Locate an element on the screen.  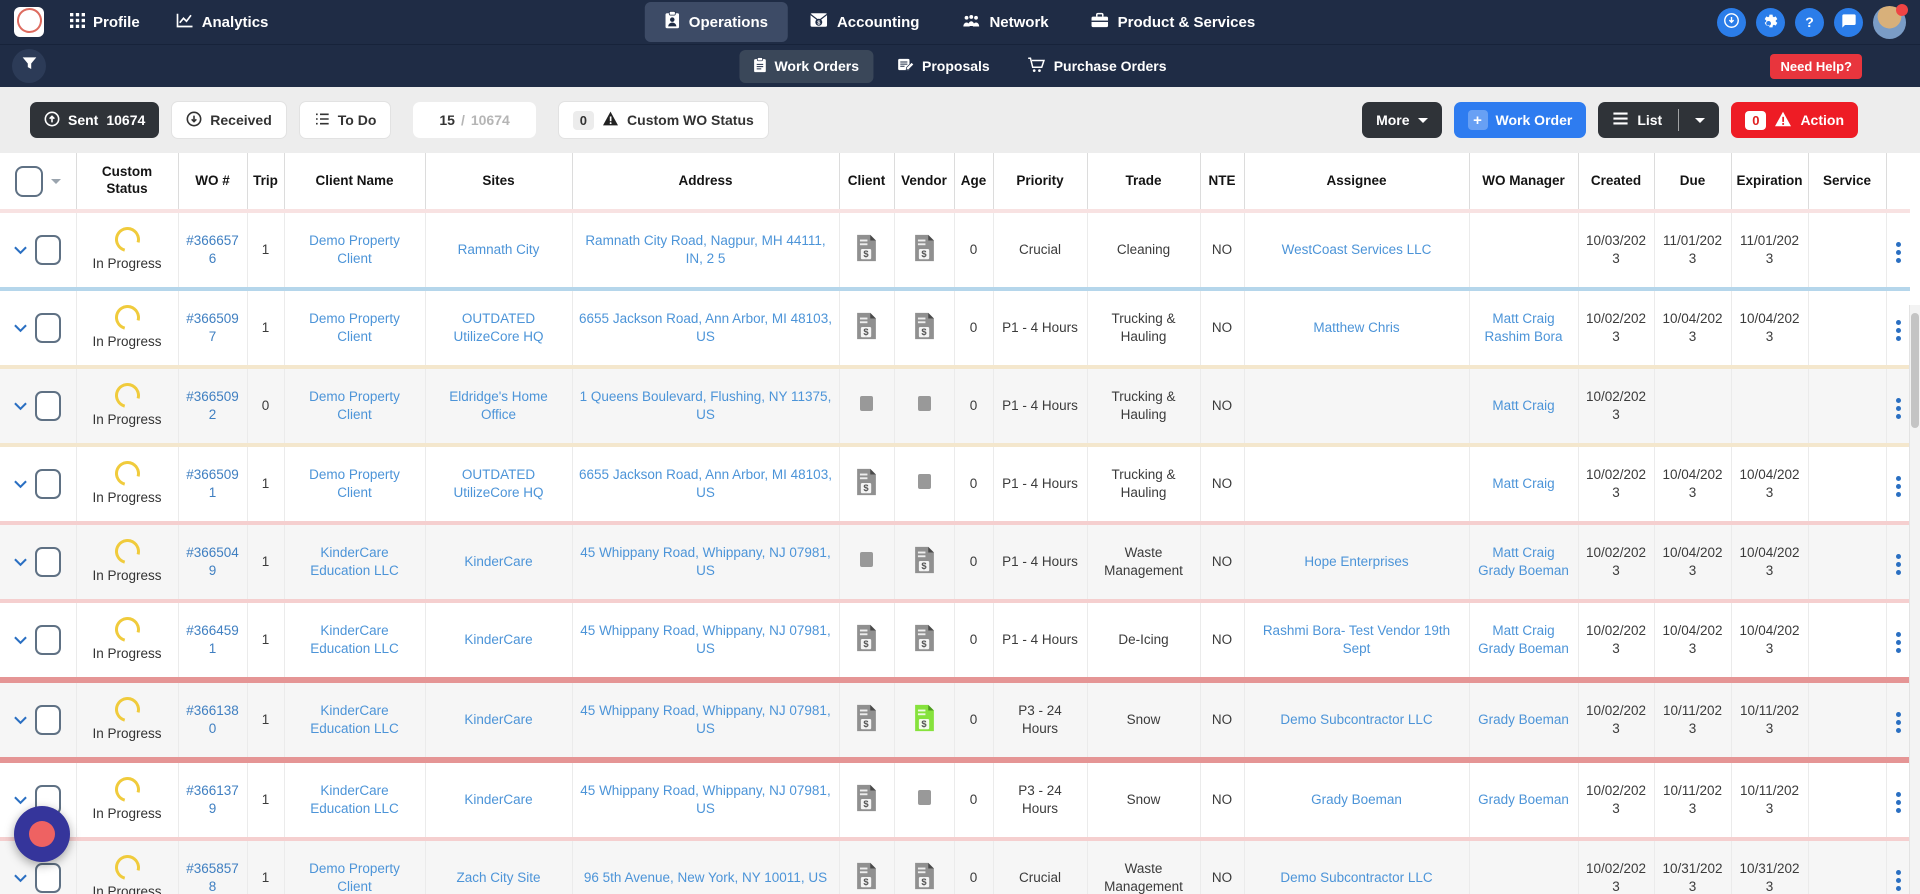
more-button: More is located at coordinates (1402, 120).